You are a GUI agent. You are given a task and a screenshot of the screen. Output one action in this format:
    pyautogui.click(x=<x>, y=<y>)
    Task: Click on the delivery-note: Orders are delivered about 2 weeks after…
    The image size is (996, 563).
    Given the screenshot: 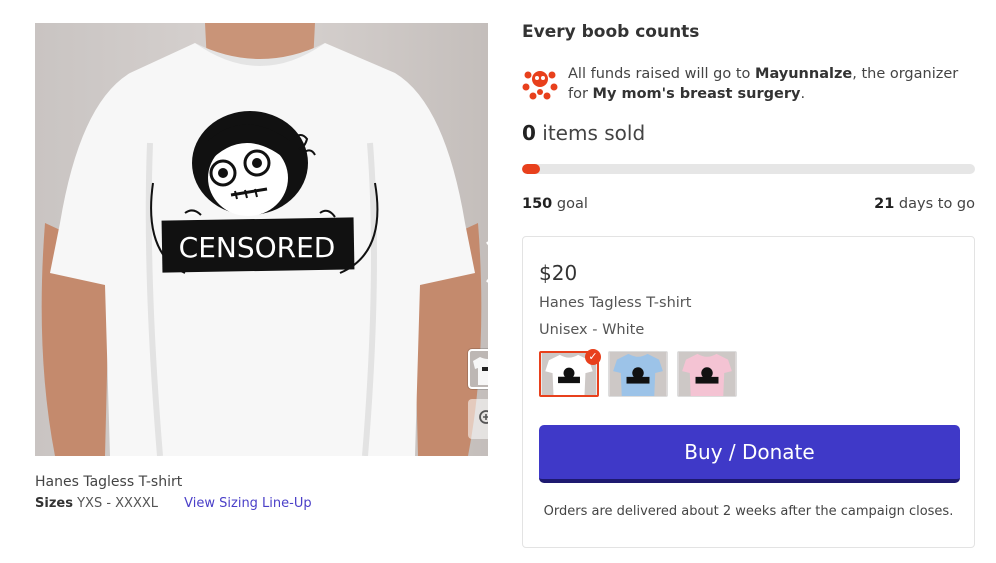 What is the action you would take?
    pyautogui.click(x=748, y=511)
    